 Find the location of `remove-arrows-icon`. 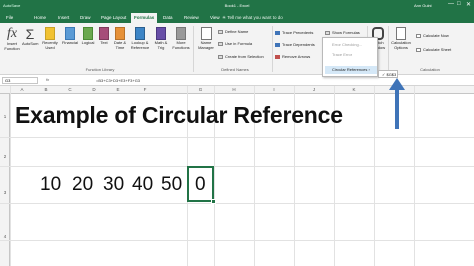

remove-arrows-icon is located at coordinates (277, 57).